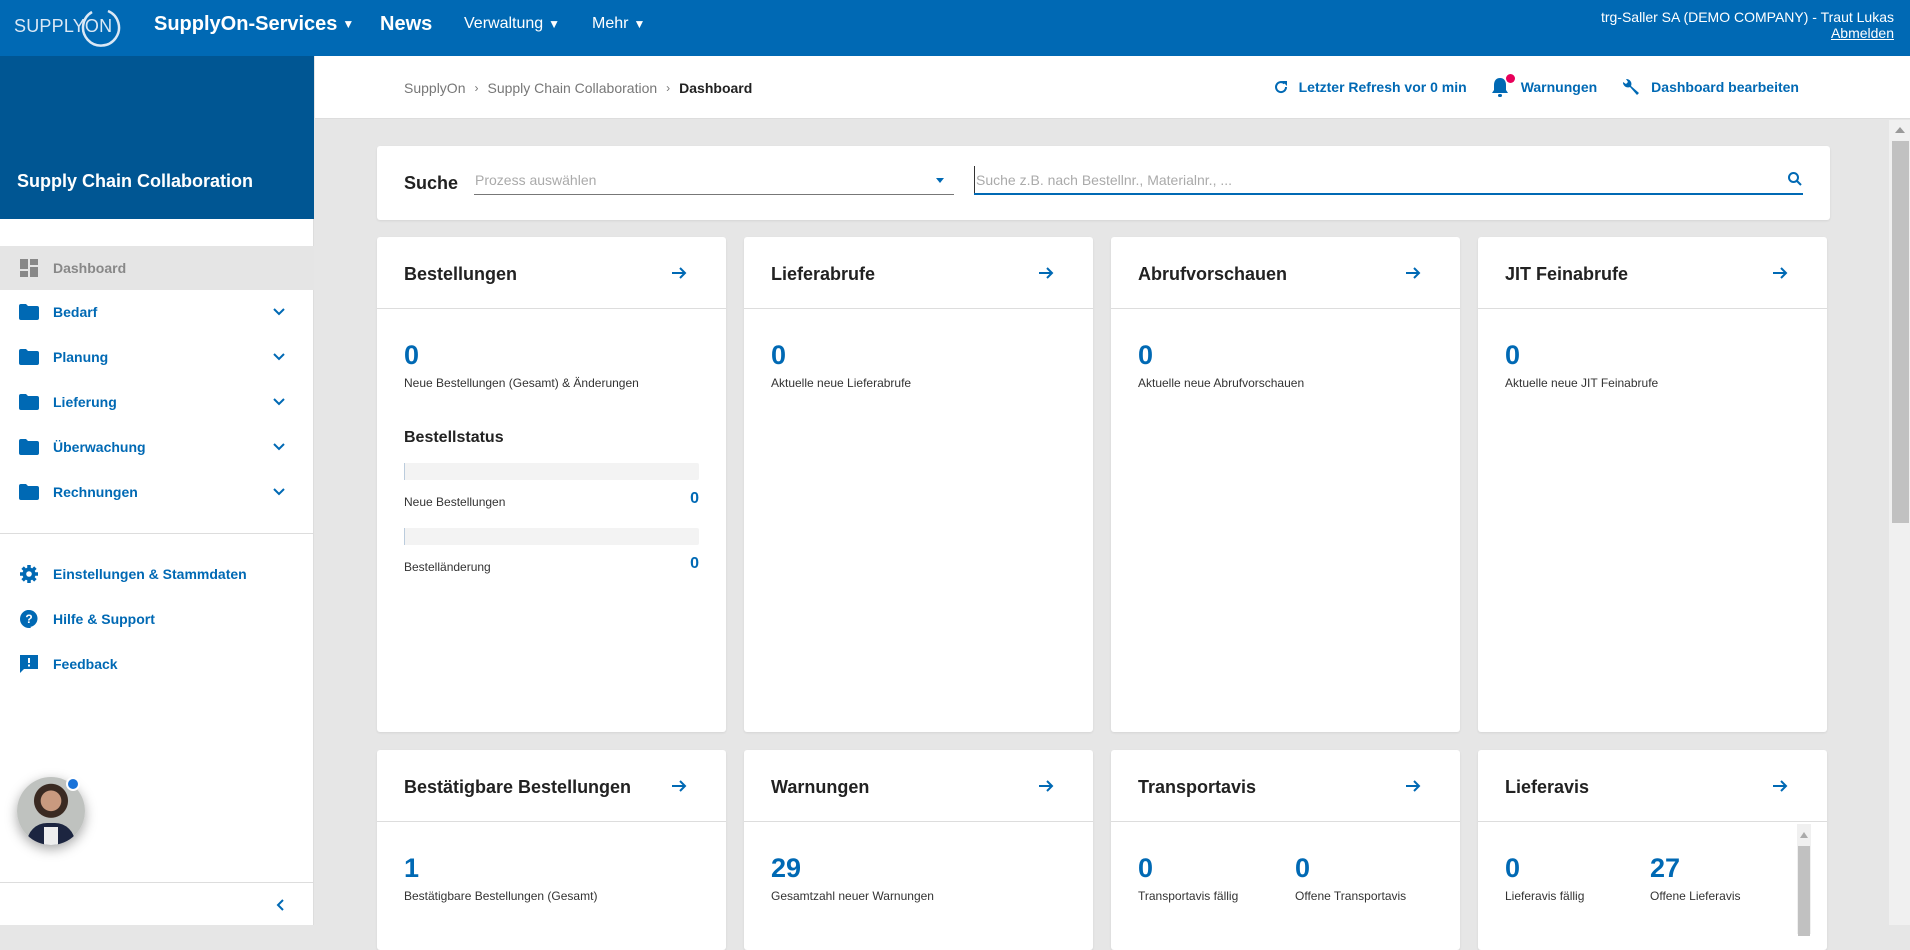  Describe the element at coordinates (823, 274) in the screenshot. I see `tile-title: Lieferabrufe` at that location.